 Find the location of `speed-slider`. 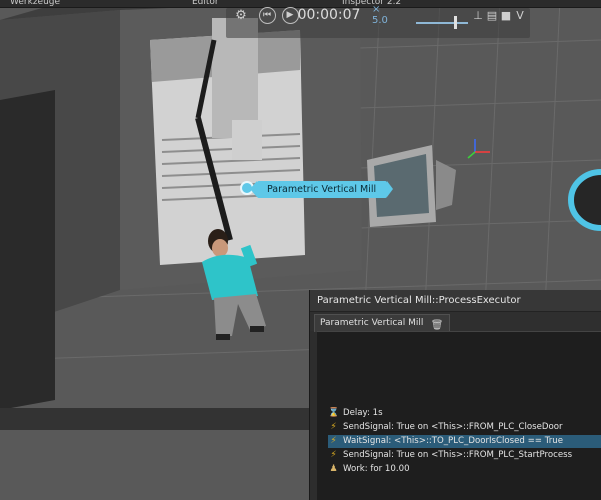

speed-slider is located at coordinates (442, 23).